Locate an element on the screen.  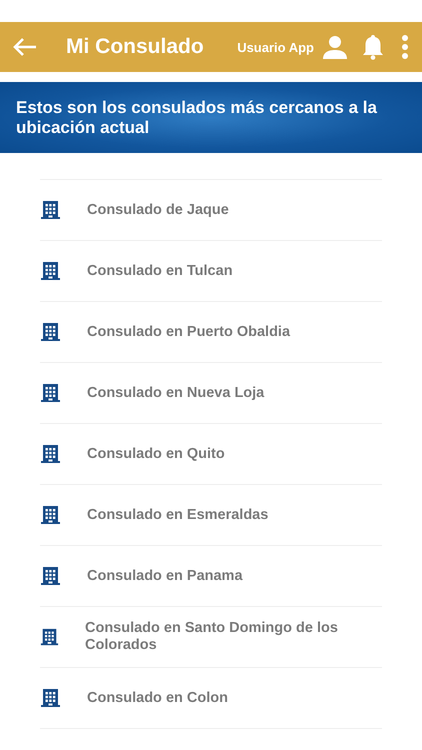
consulate-item: Consulado en Puerto Obaldia is located at coordinates (211, 332).